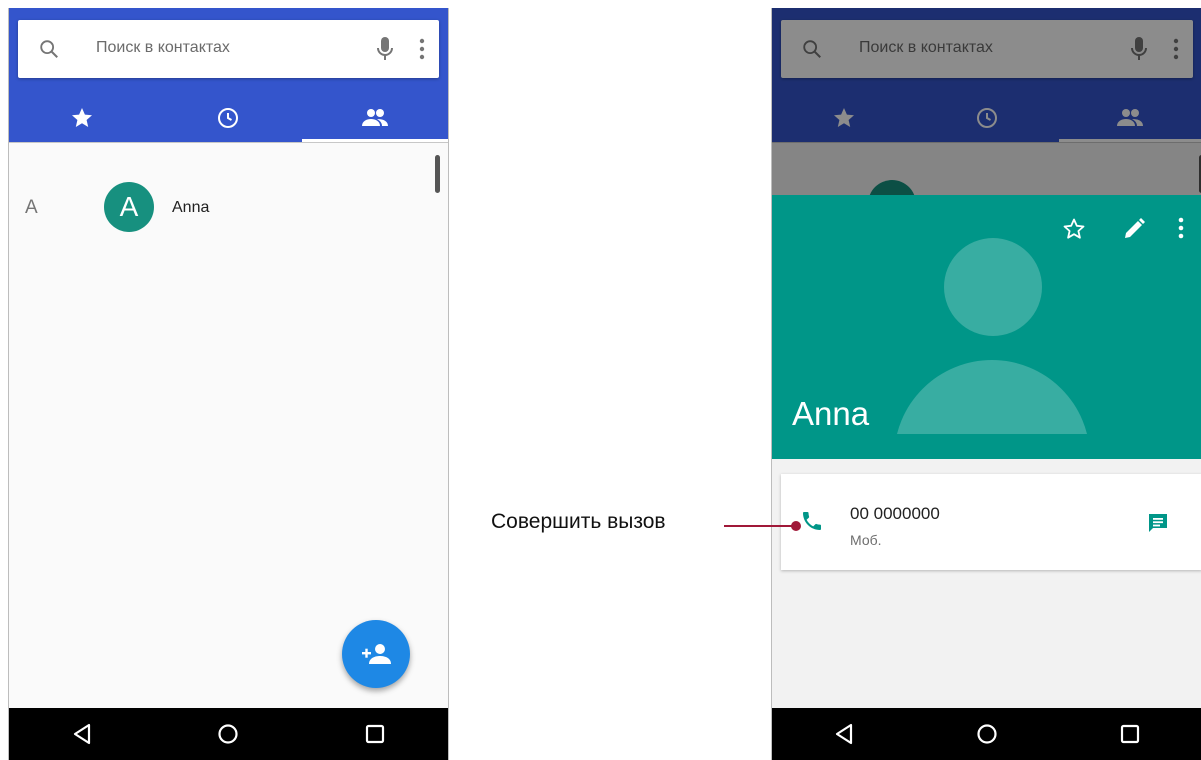 Image resolution: width=1201 pixels, height=760 pixels. Describe the element at coordinates (760, 526) in the screenshot. I see `callout-line` at that location.